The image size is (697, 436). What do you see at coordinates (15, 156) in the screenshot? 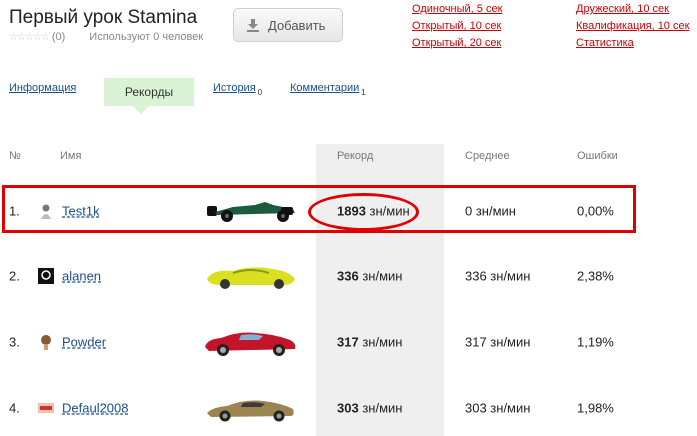
I see `column-header-num: №` at bounding box center [15, 156].